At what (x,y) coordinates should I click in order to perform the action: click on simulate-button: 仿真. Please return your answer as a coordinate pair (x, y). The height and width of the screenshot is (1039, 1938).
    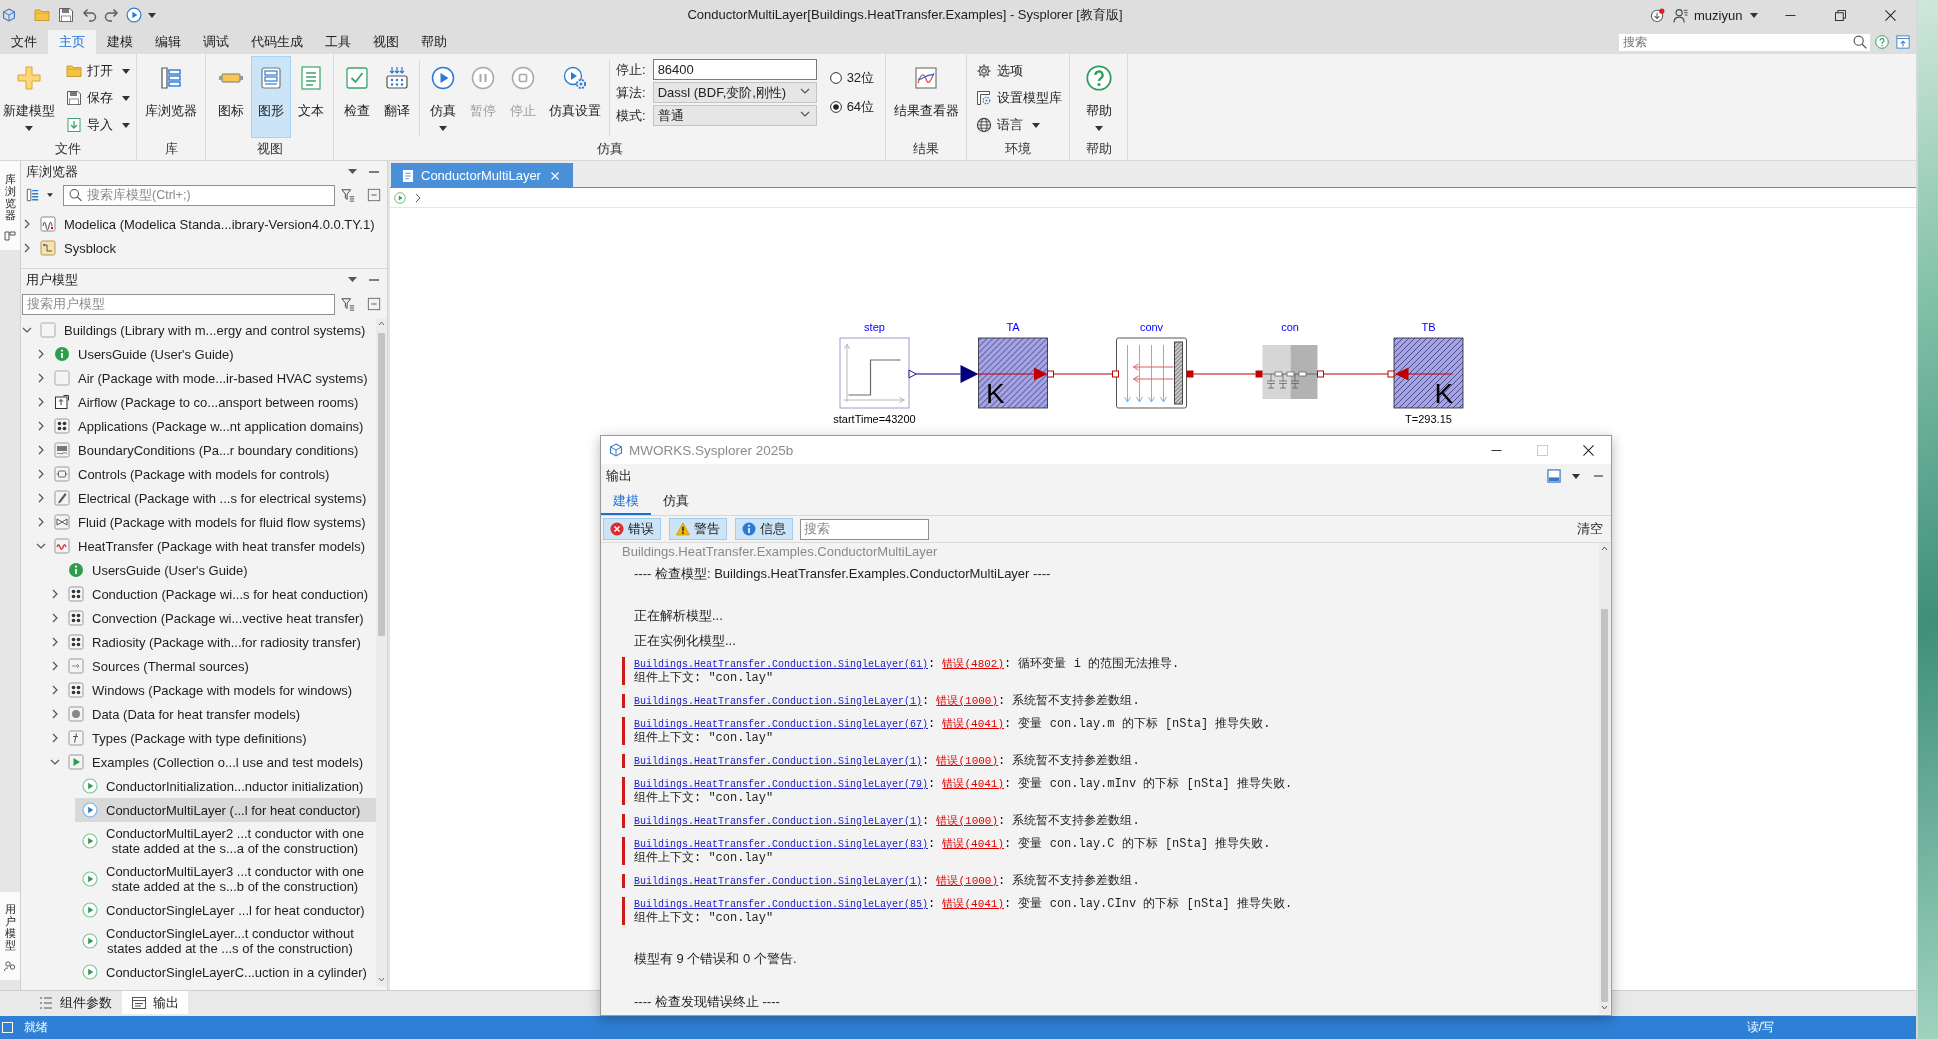
    Looking at the image, I should click on (443, 97).